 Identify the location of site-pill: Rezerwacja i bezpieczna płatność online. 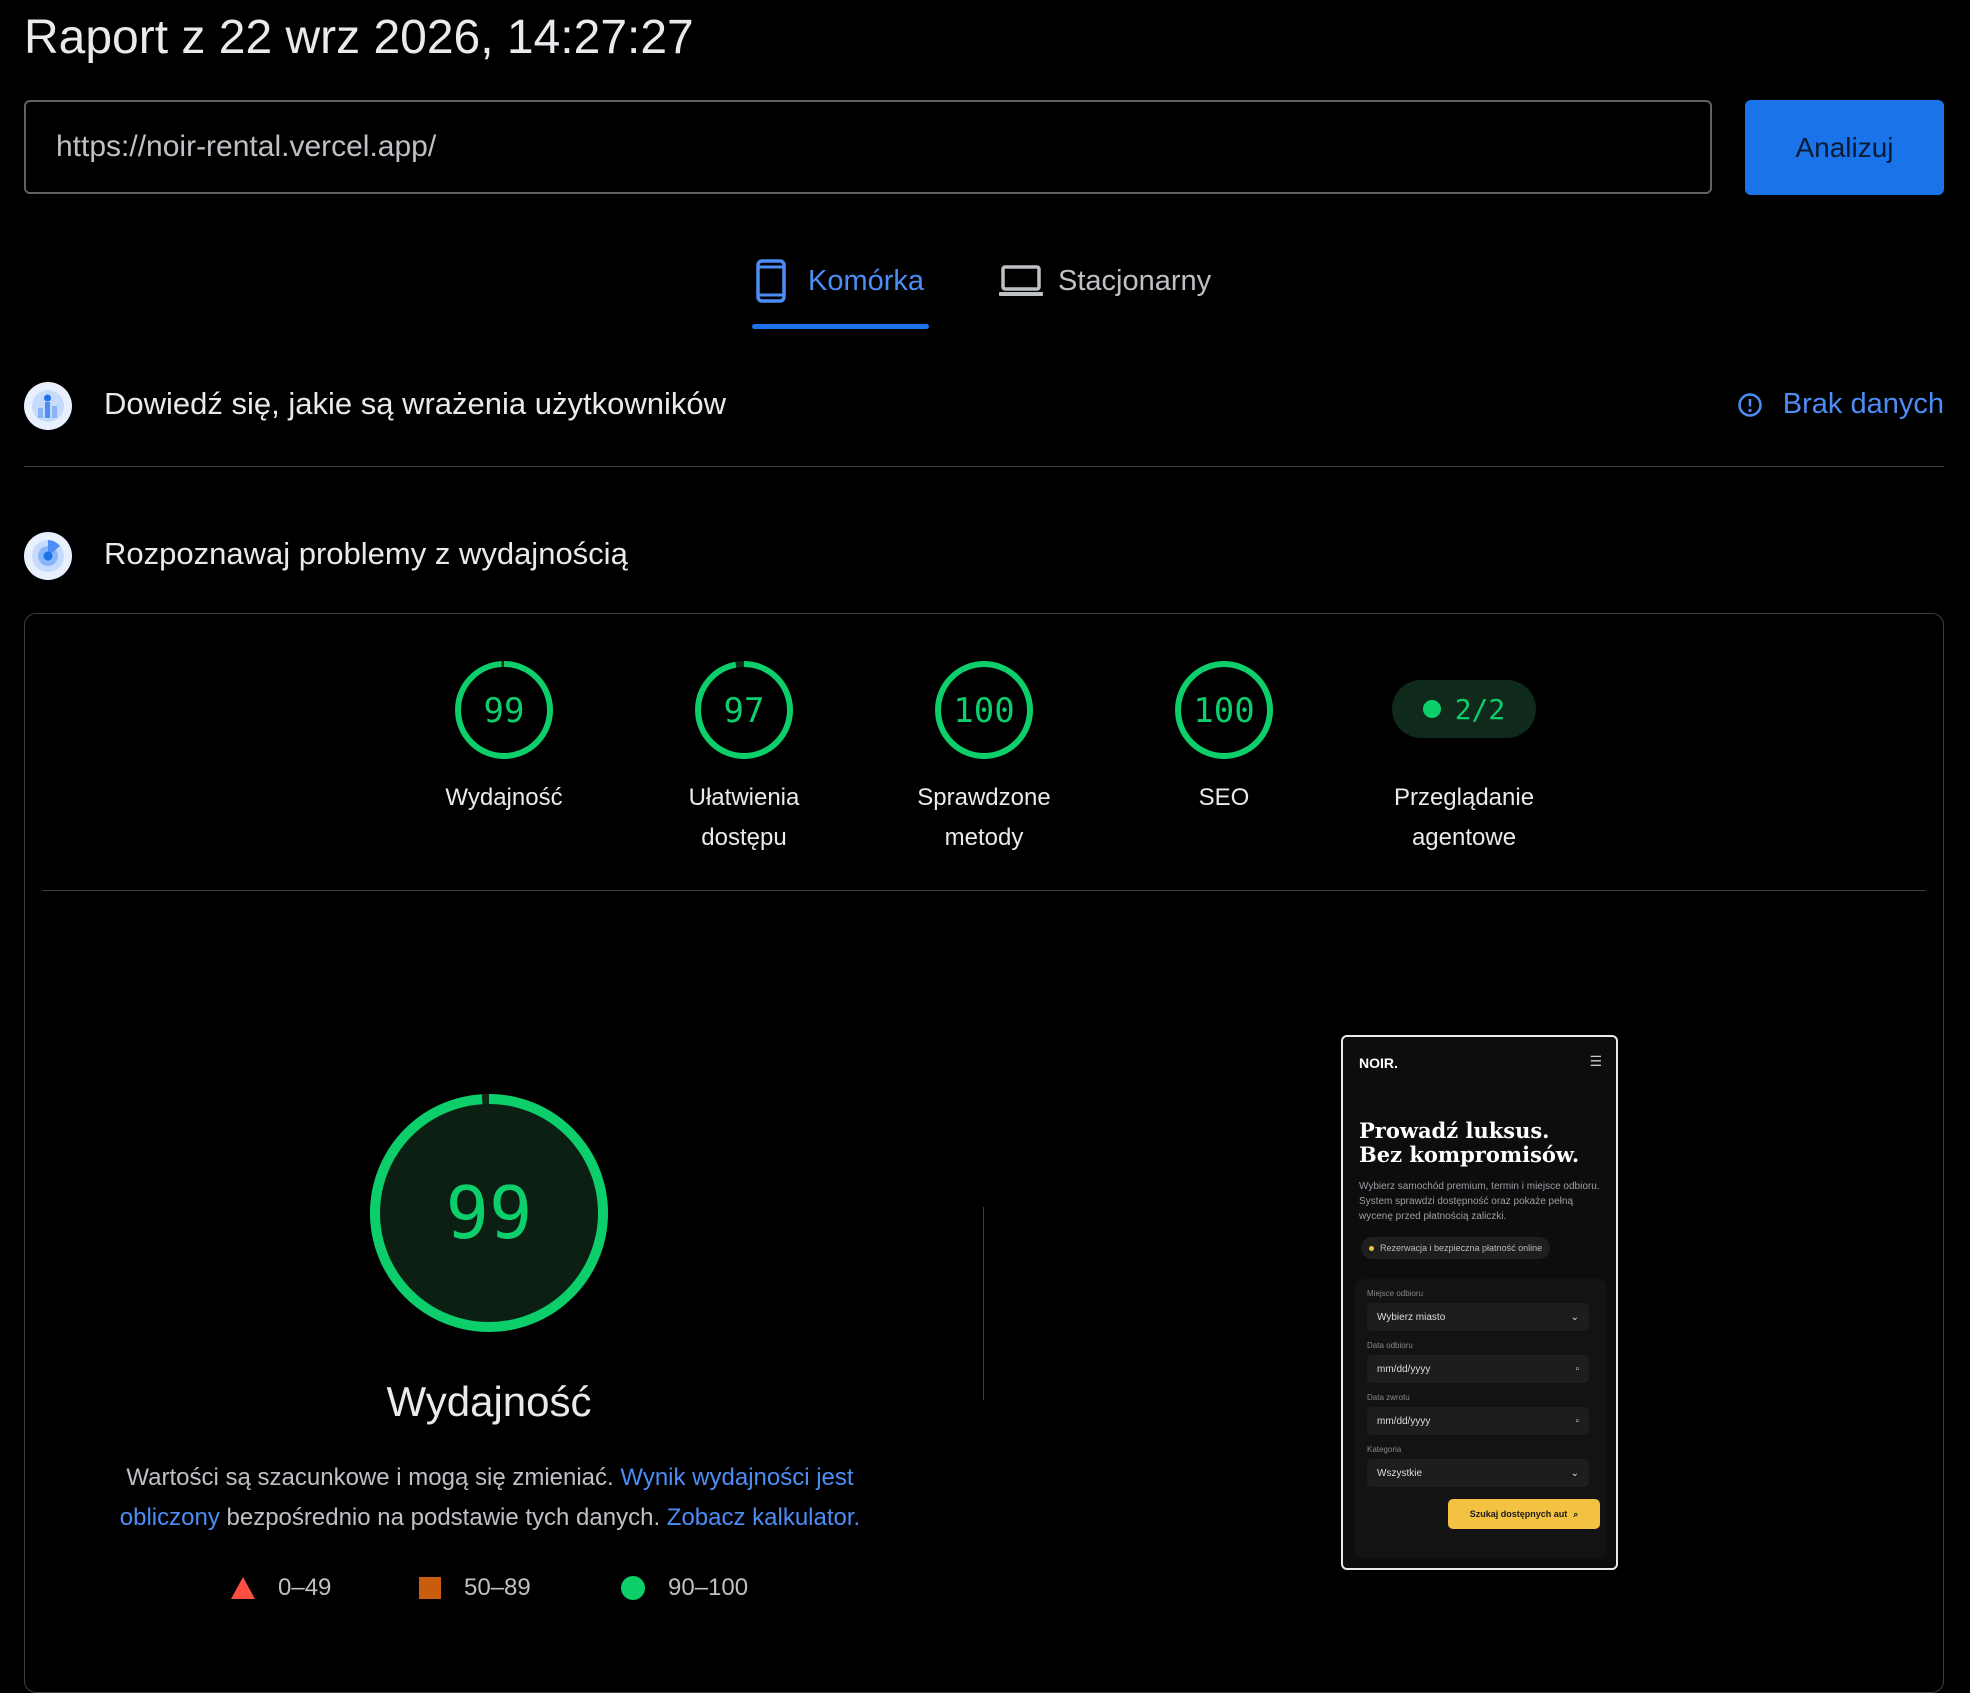
(1456, 1248).